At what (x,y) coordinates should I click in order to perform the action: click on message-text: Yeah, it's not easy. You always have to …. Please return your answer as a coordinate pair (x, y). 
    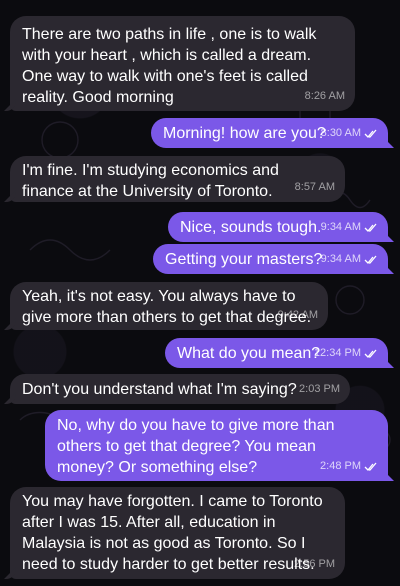
    Looking at the image, I should click on (167, 307).